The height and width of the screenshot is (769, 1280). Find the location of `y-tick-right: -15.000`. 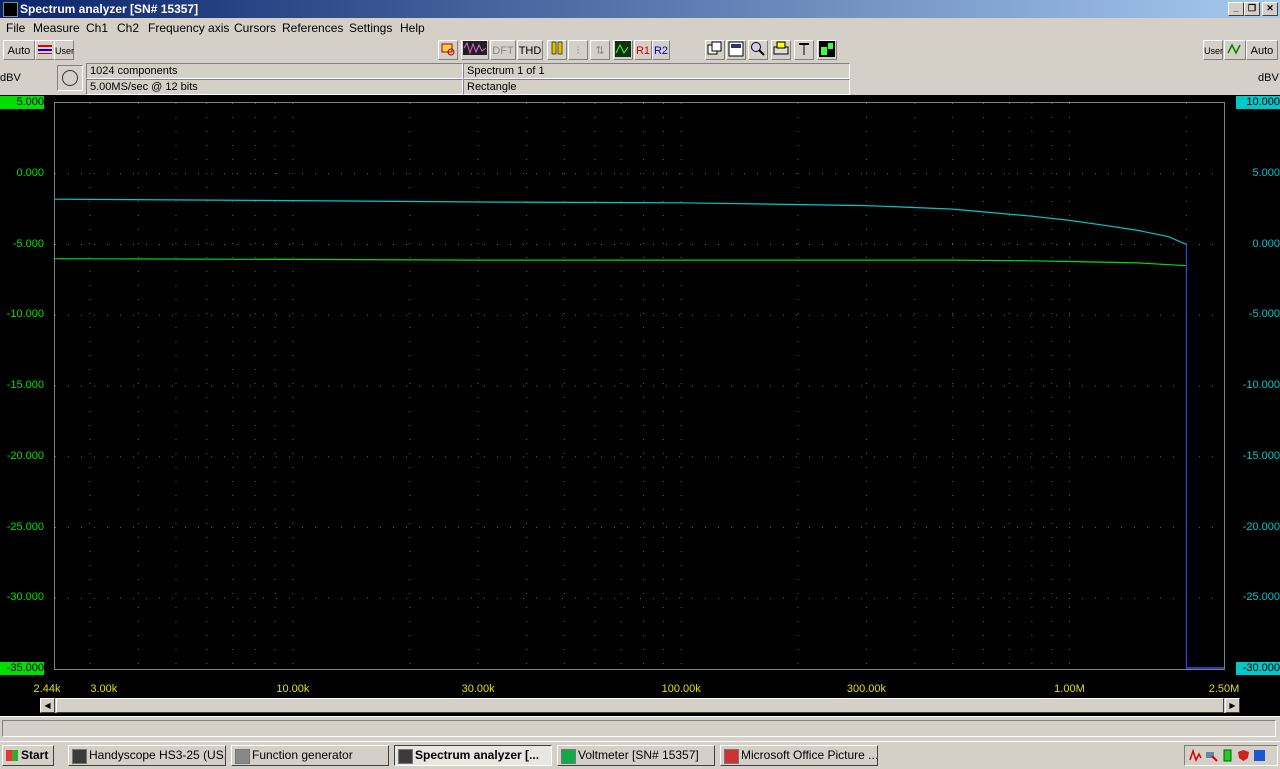

y-tick-right: -15.000 is located at coordinates (1261, 455).